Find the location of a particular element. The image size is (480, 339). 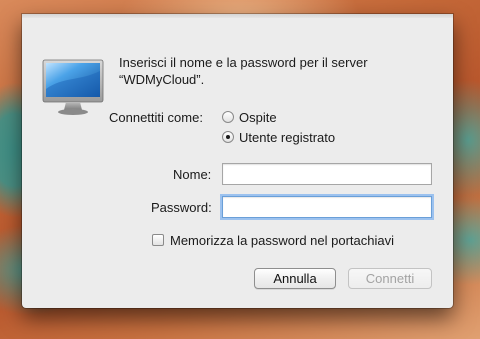

dialog-top-edge is located at coordinates (237, 16).